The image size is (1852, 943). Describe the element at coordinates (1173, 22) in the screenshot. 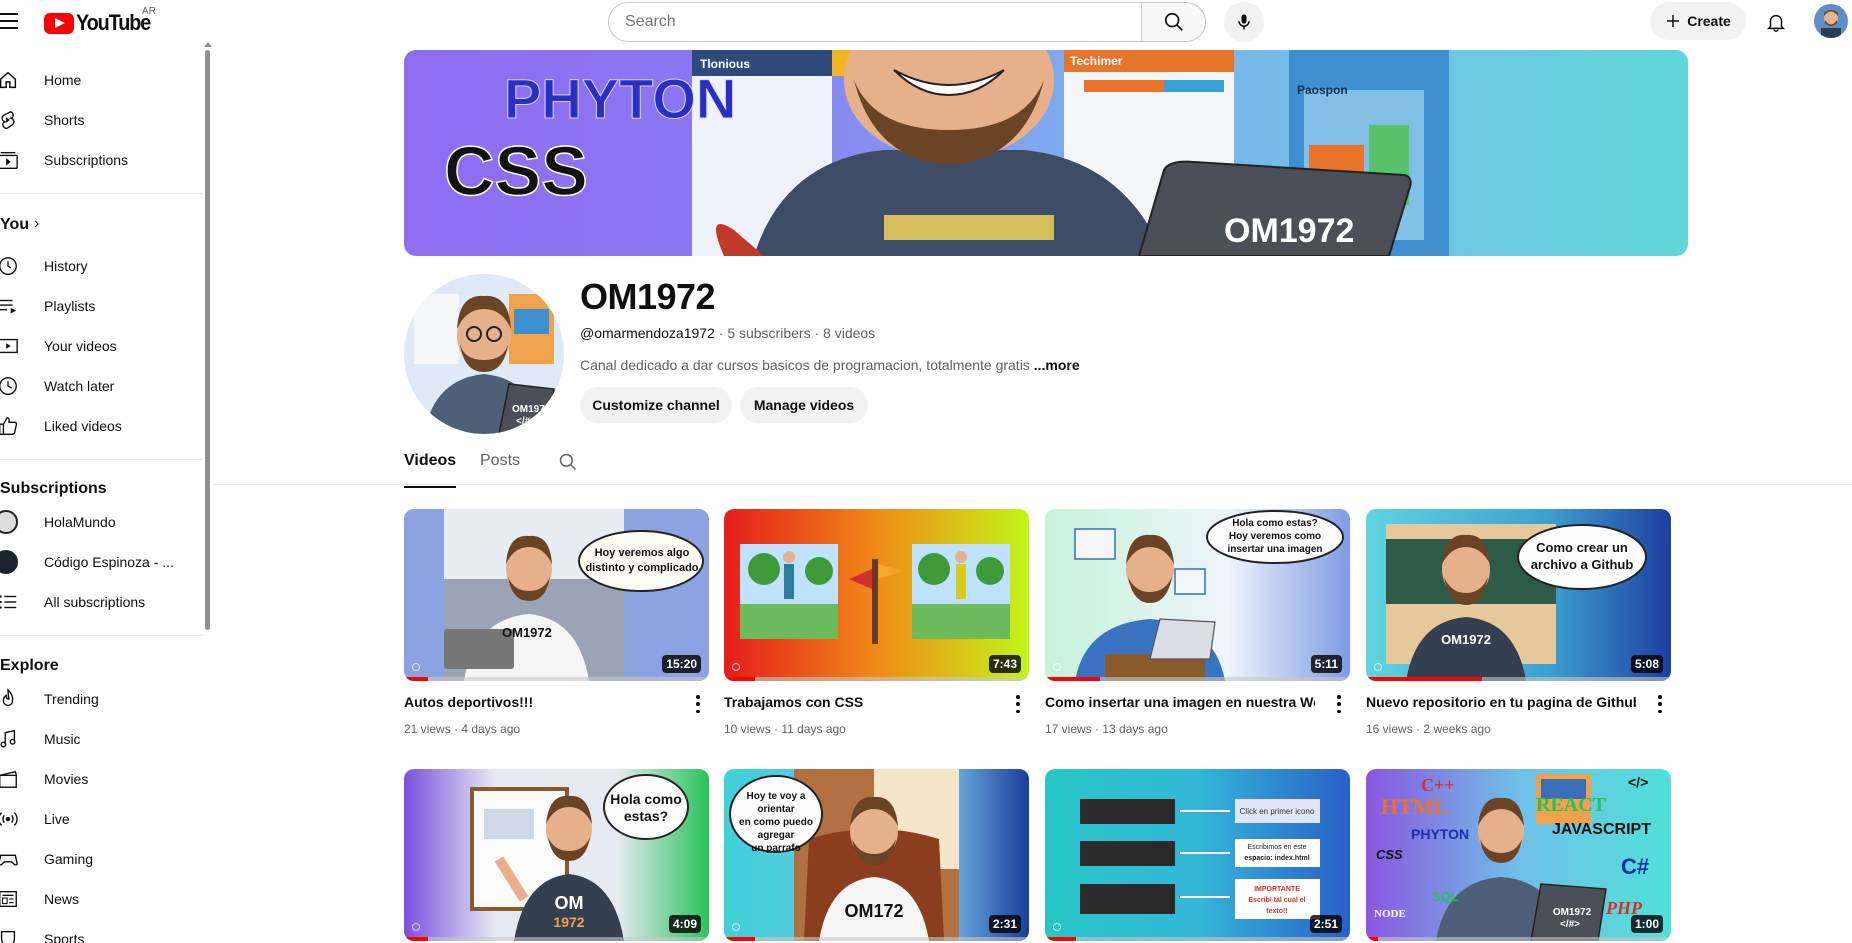

I see `search-button` at that location.